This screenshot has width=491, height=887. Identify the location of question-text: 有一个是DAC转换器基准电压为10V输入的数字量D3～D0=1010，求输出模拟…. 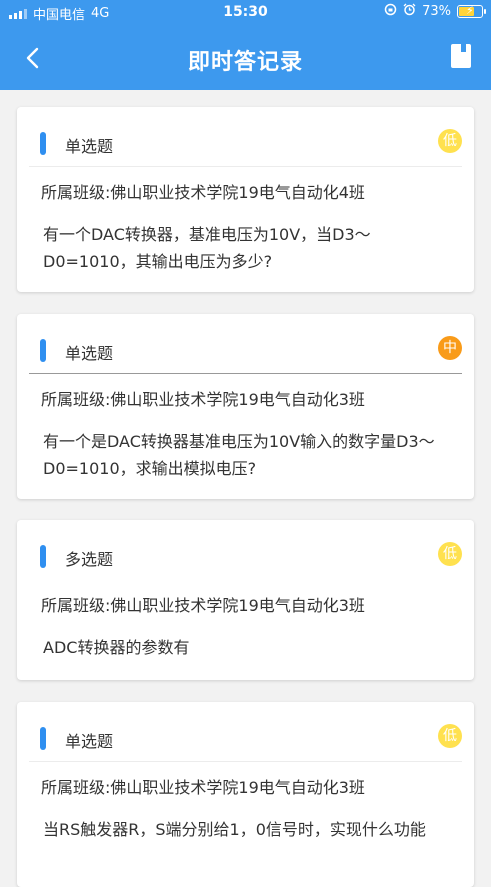
(239, 455).